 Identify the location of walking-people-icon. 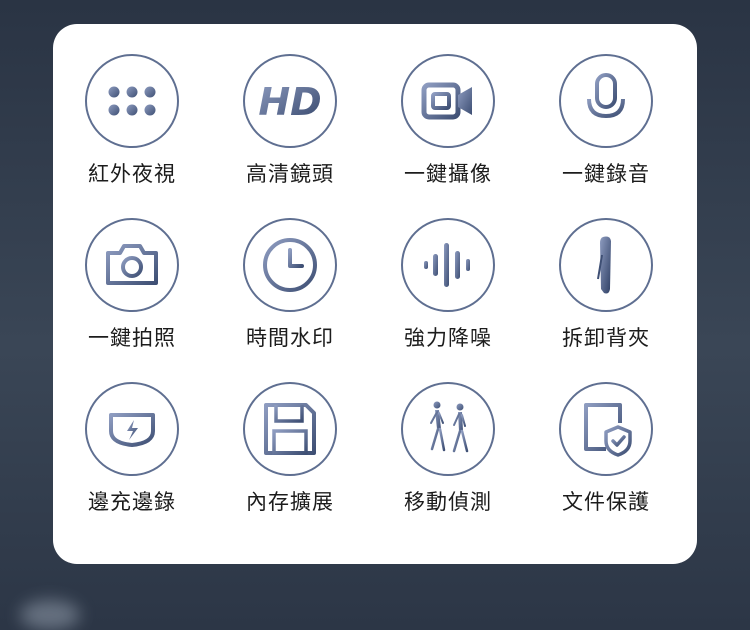
(449, 427).